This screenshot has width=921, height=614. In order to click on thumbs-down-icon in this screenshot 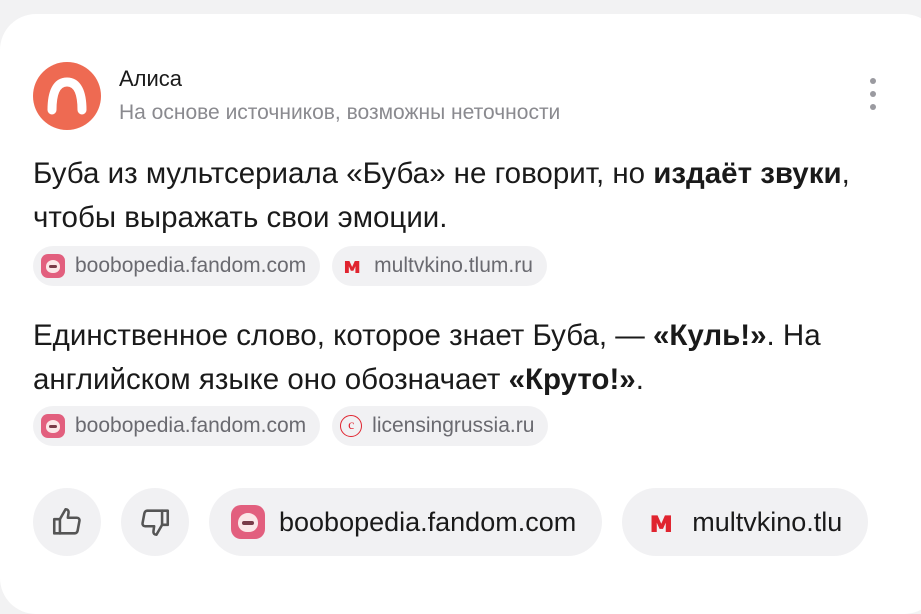, I will do `click(155, 523)`.